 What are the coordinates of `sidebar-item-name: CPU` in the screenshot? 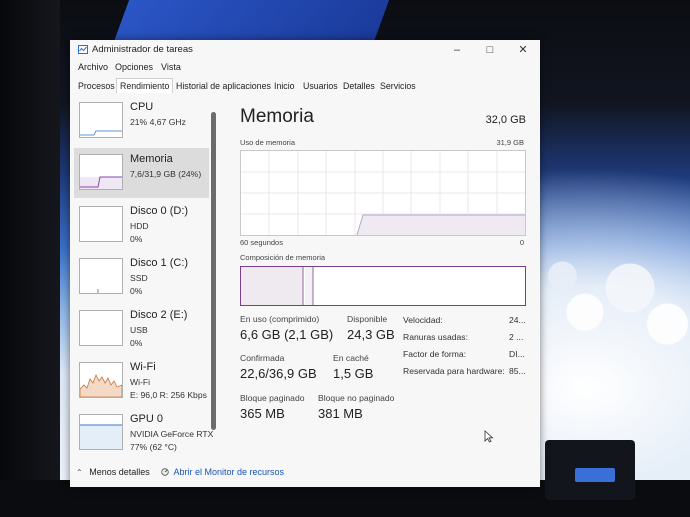 It's located at (142, 107).